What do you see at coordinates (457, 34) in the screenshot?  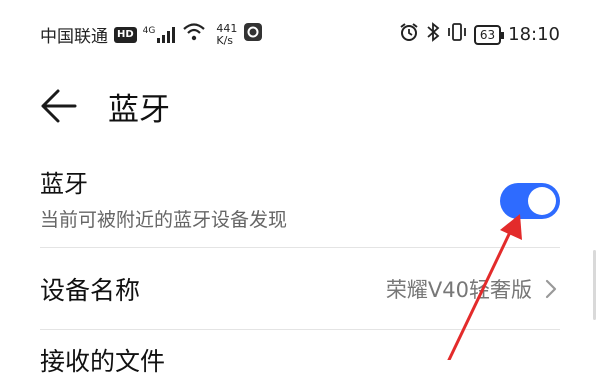 I see `vibrate-icon` at bounding box center [457, 34].